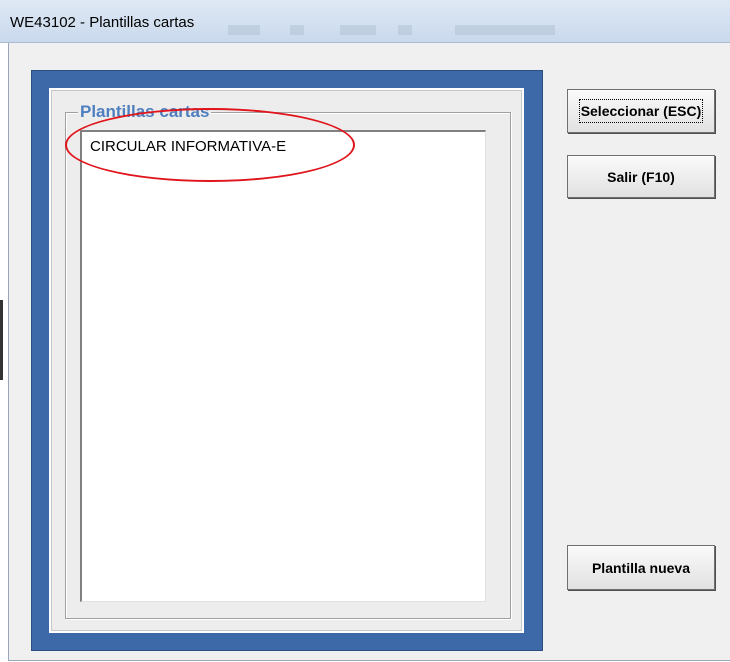  I want to click on select-button-label: Seleccionar (ESC), so click(641, 111).